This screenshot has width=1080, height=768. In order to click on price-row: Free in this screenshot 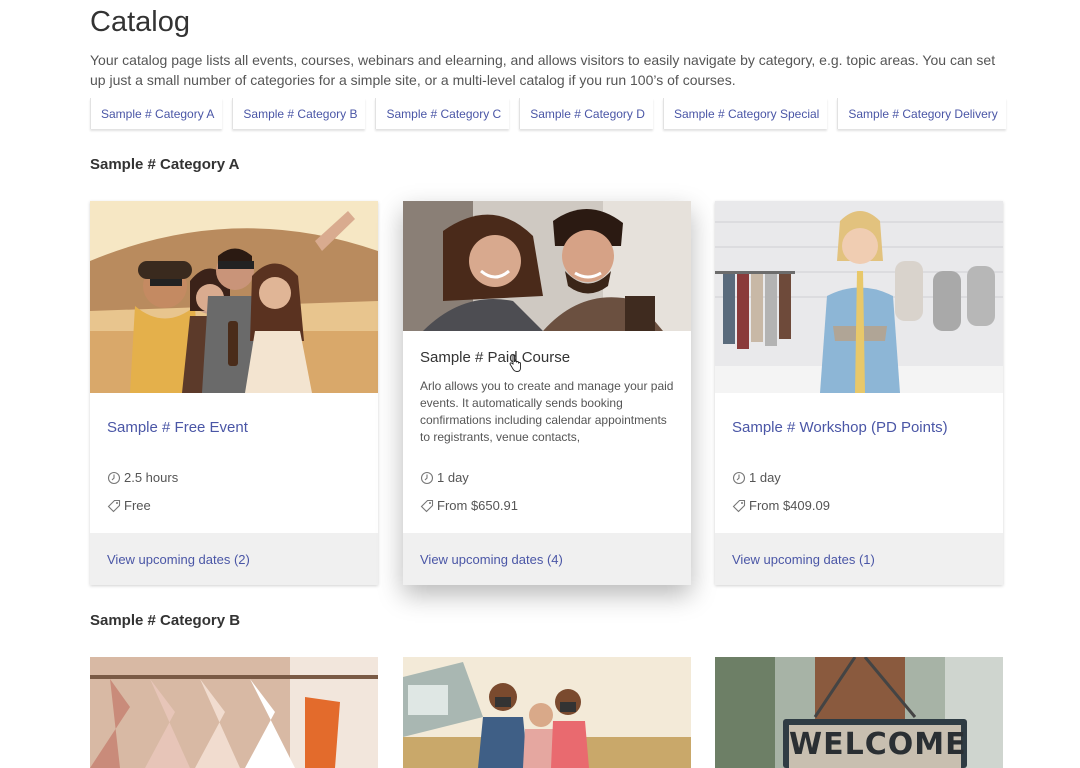, I will do `click(129, 505)`.